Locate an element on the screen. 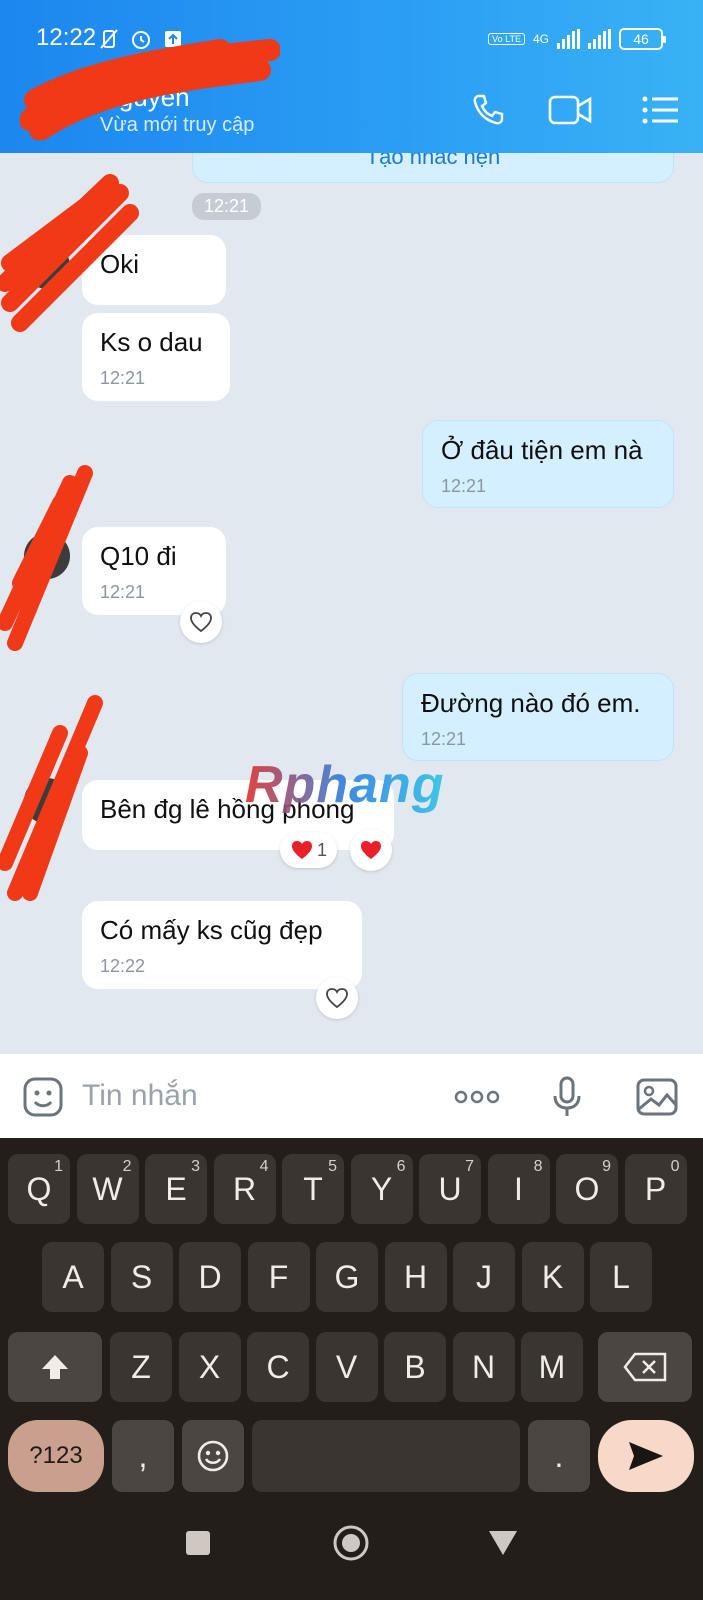 Image resolution: width=703 pixels, height=1600 pixels. status-right: Vo LTE 4G 46 is located at coordinates (577, 39).